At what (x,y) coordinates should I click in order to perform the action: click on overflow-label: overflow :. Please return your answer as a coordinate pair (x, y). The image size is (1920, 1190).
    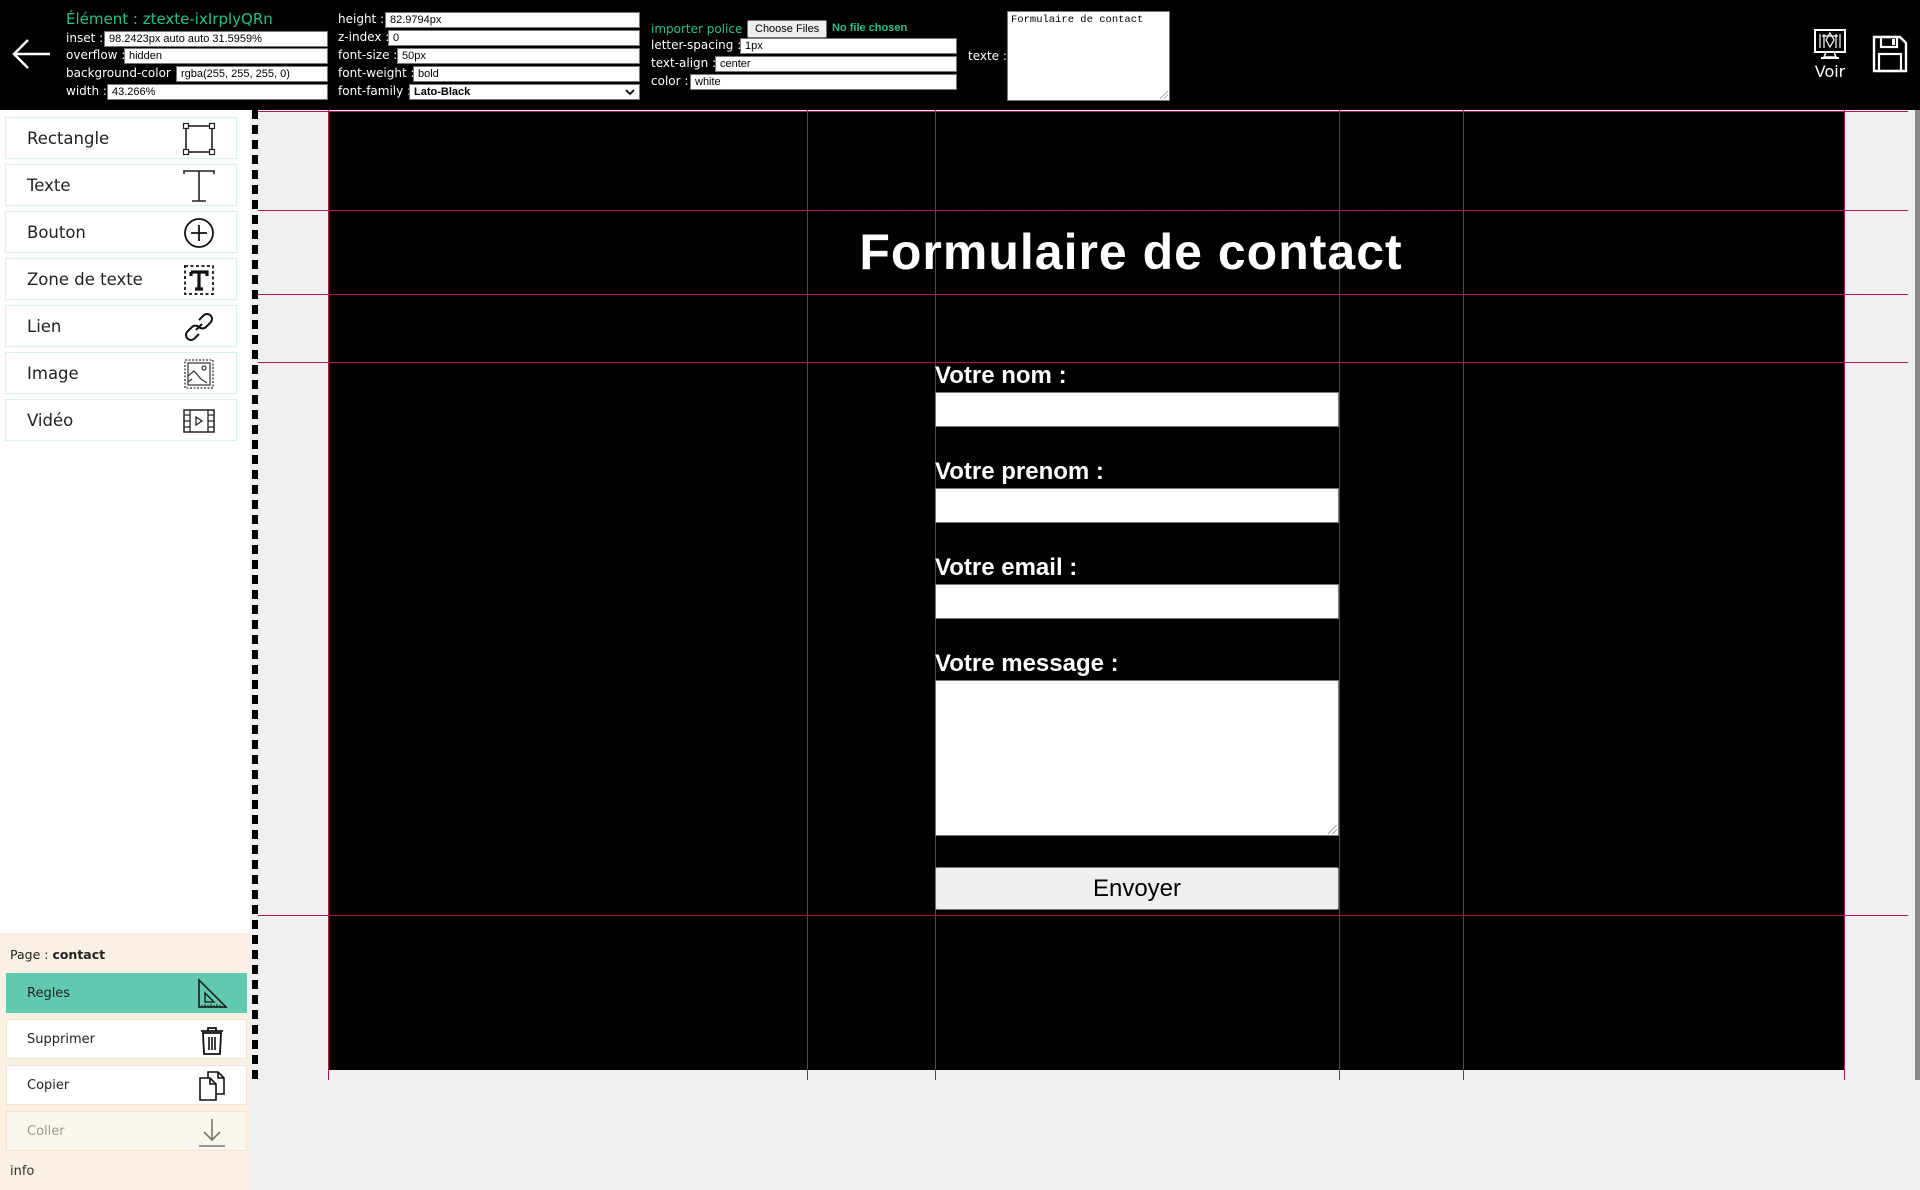
    Looking at the image, I should click on (96, 55).